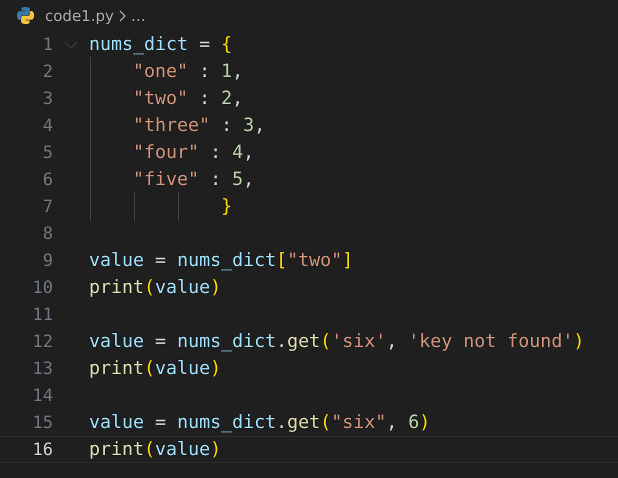 The width and height of the screenshot is (618, 478). I want to click on file-name: code1.py, so click(79, 15).